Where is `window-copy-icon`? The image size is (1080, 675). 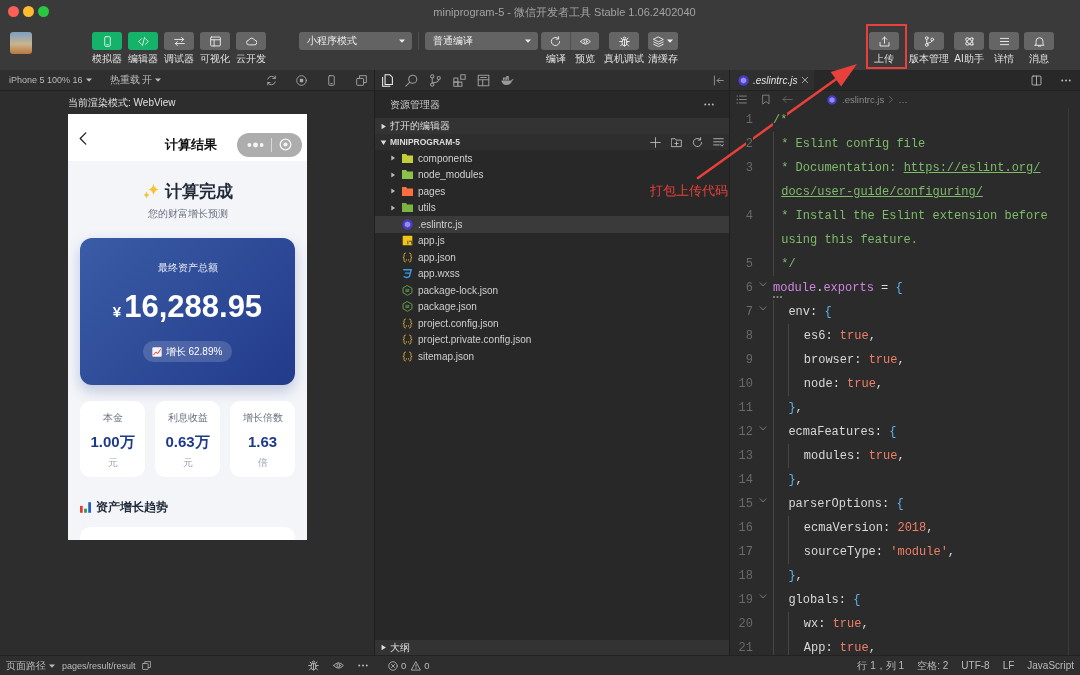 window-copy-icon is located at coordinates (361, 80).